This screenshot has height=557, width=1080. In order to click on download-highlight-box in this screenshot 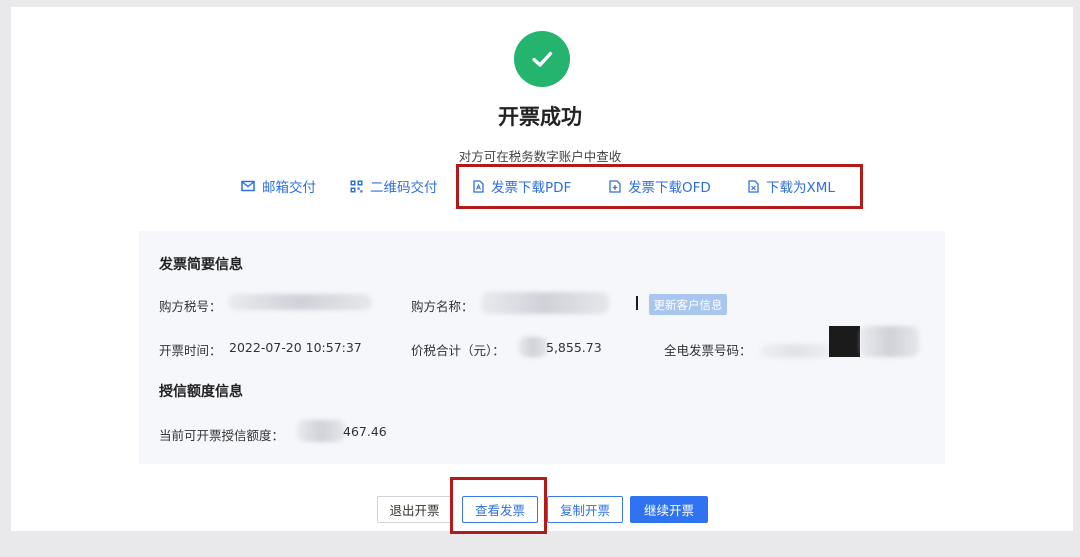, I will do `click(659, 186)`.